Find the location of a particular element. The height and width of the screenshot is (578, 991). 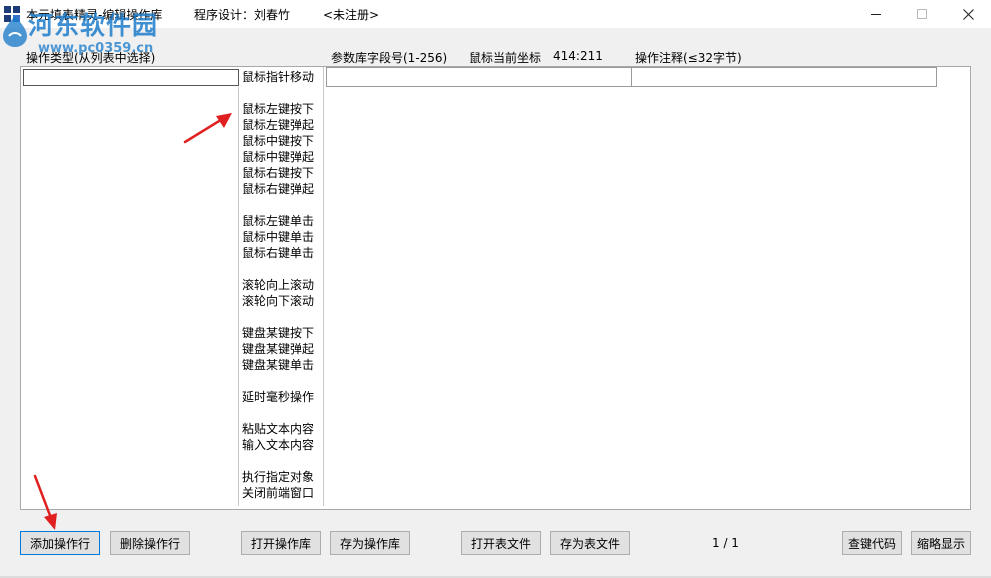

delete-row-button: 删除操作行 is located at coordinates (150, 543).